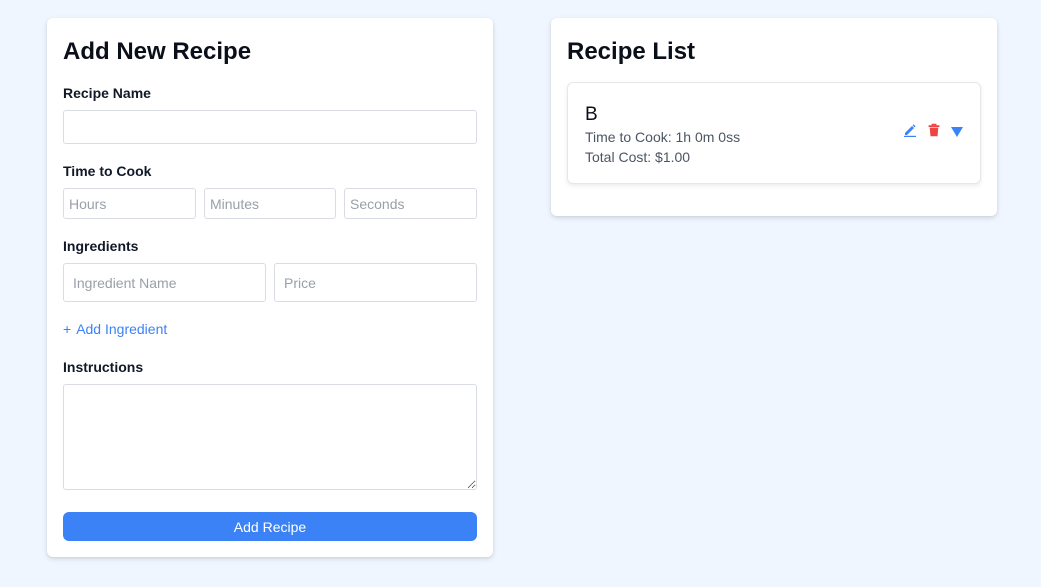 The image size is (1041, 587). I want to click on price-input, so click(375, 282).